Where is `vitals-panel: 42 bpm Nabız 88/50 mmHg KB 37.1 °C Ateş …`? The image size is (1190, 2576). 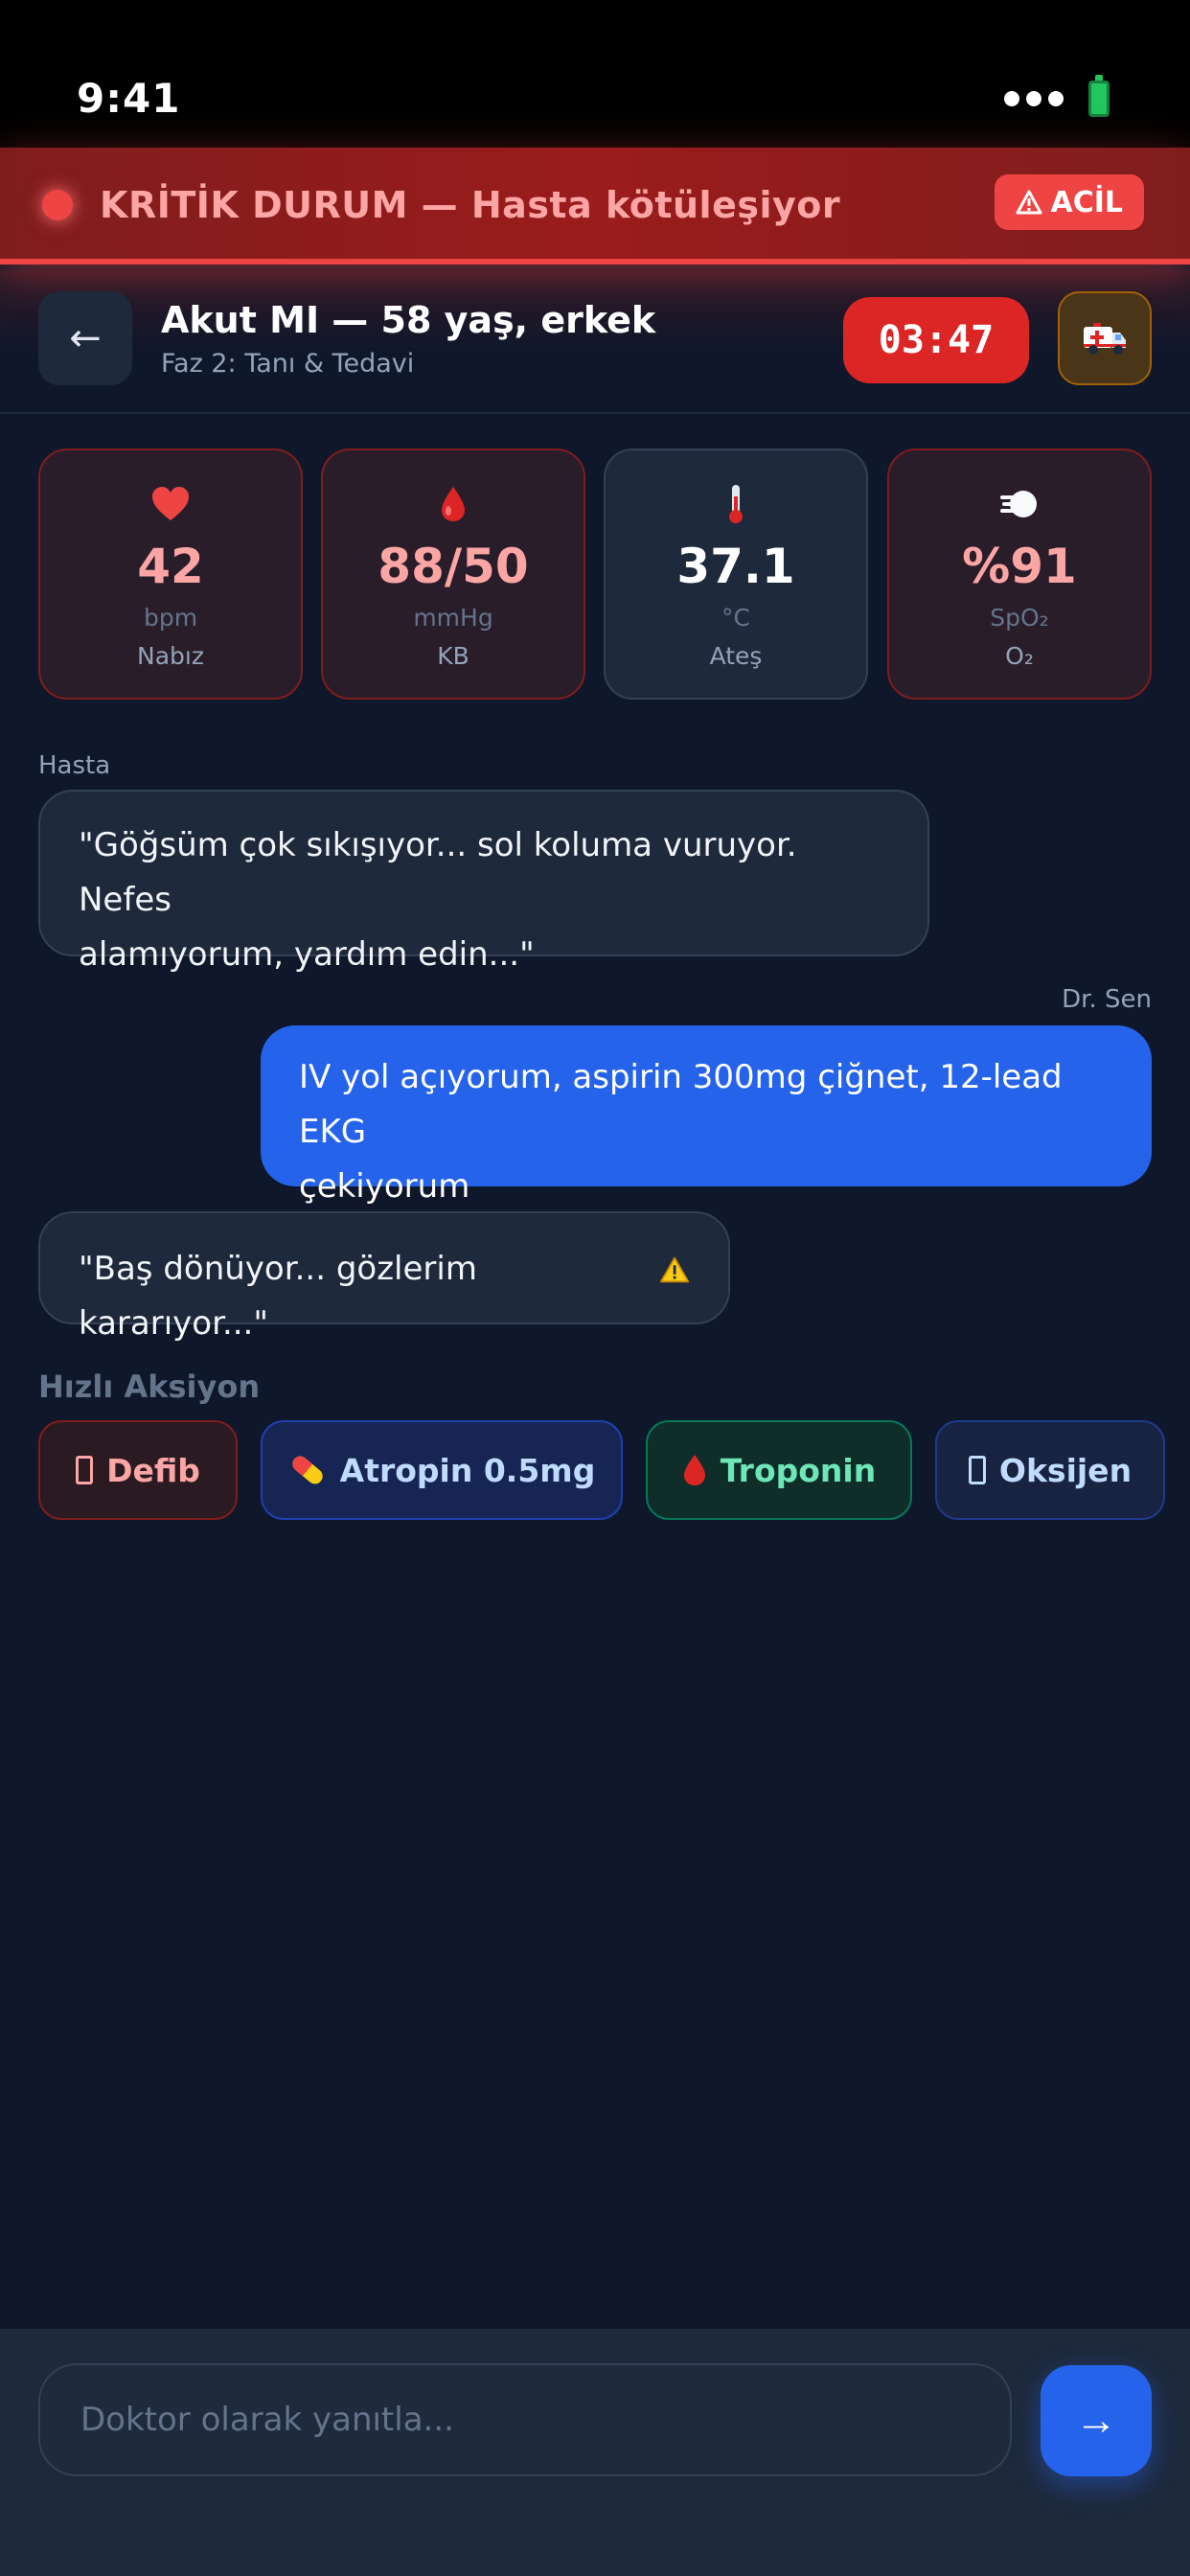
vitals-panel: 42 bpm Nabız 88/50 mmHg KB 37.1 °C Ateş … is located at coordinates (595, 574).